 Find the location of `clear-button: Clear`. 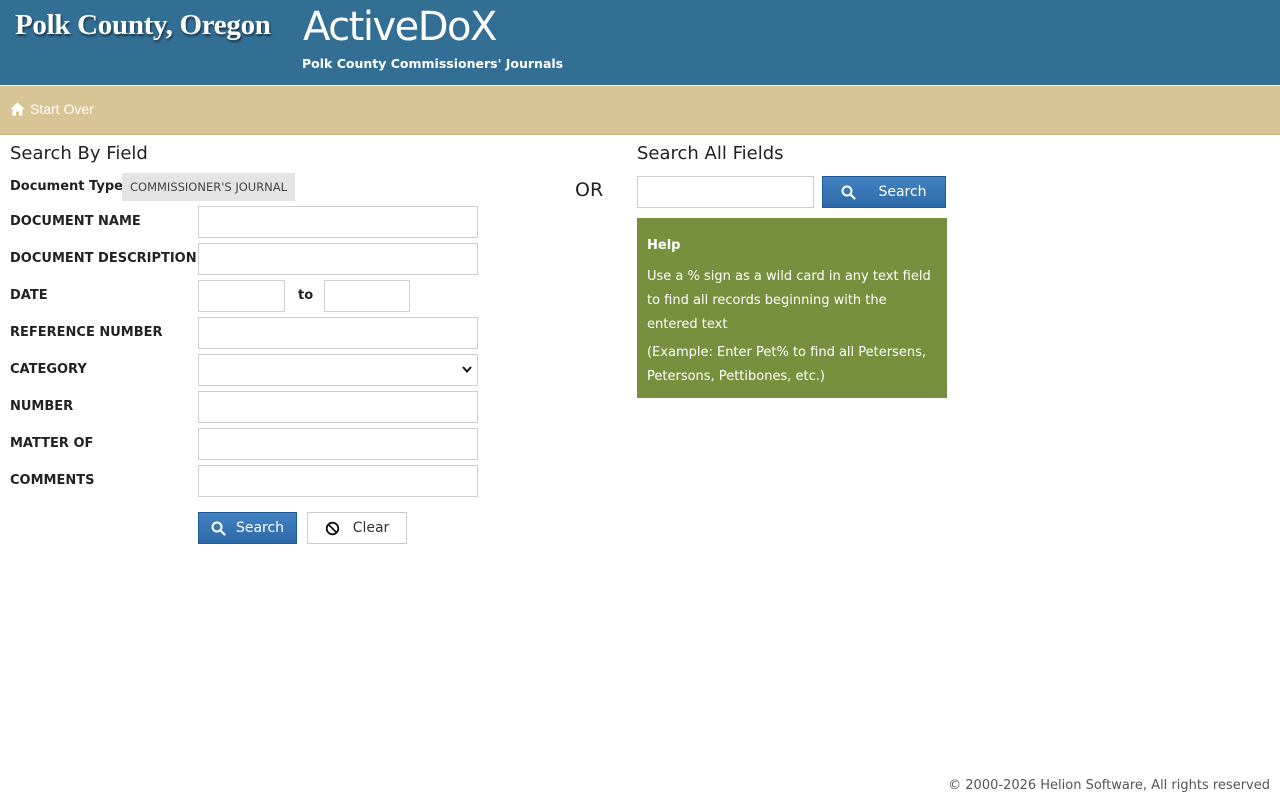

clear-button: Clear is located at coordinates (357, 528).